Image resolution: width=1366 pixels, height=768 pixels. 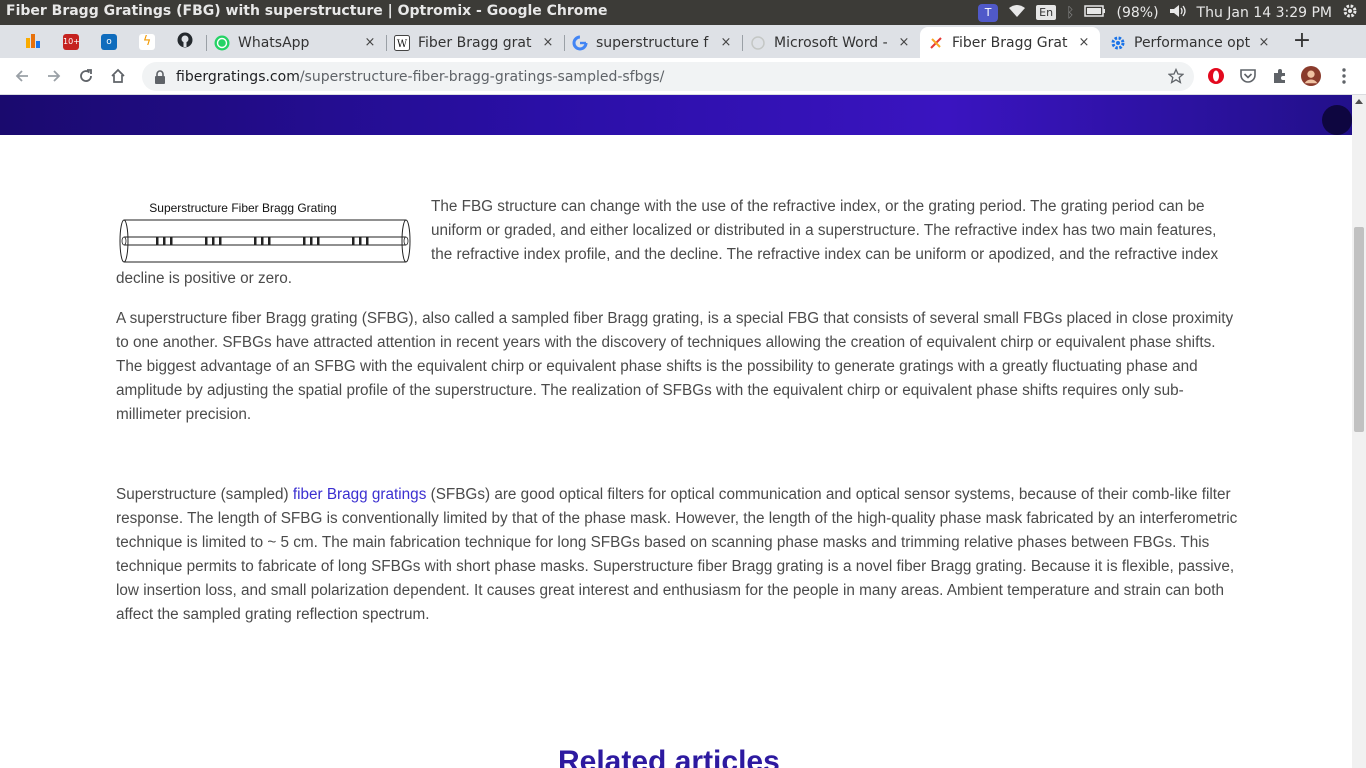 I want to click on forward-button, so click(x=54, y=76).